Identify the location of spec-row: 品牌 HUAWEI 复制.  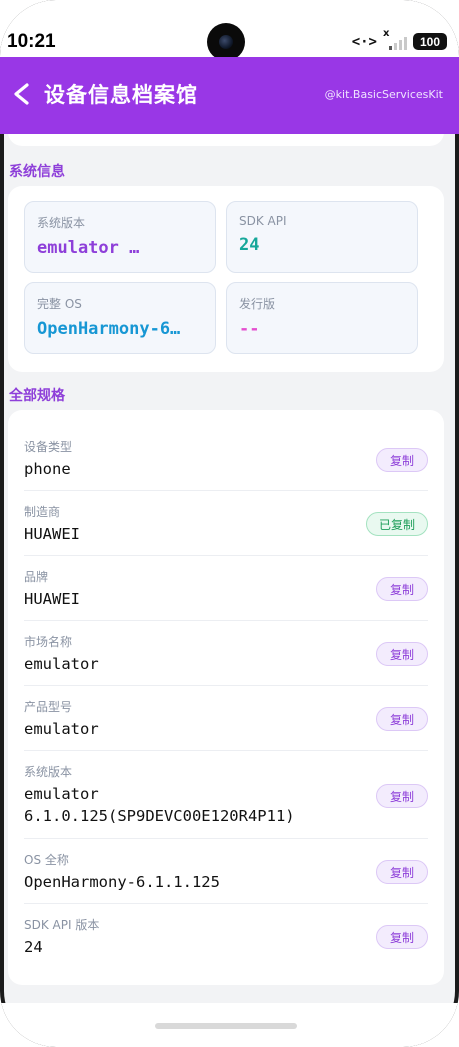
(226, 588).